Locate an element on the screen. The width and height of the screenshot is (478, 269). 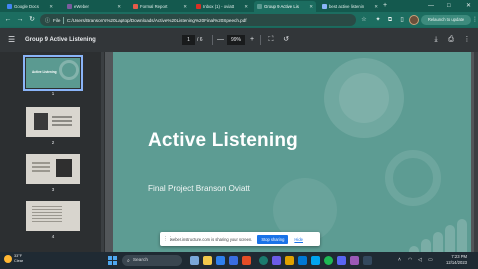
tab-label: Inbox (1) - oviatt is located at coordinates (219, 6).